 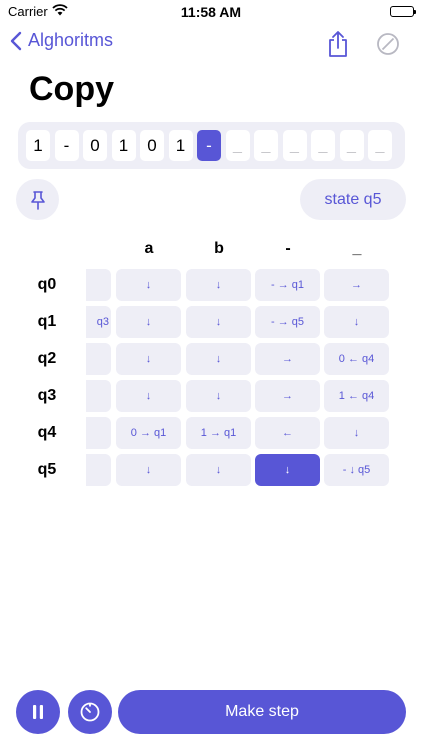 What do you see at coordinates (47, 432) in the screenshot?
I see `row-label: q4` at bounding box center [47, 432].